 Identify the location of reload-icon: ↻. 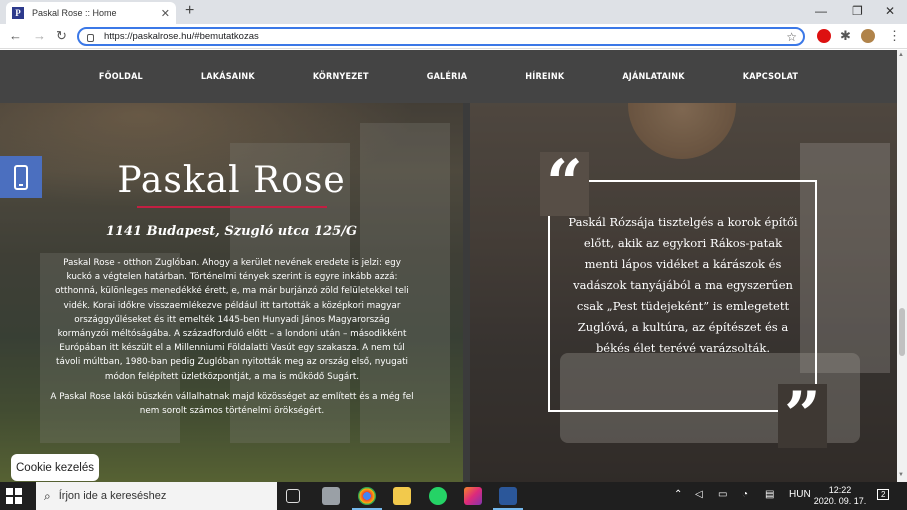
(61, 36).